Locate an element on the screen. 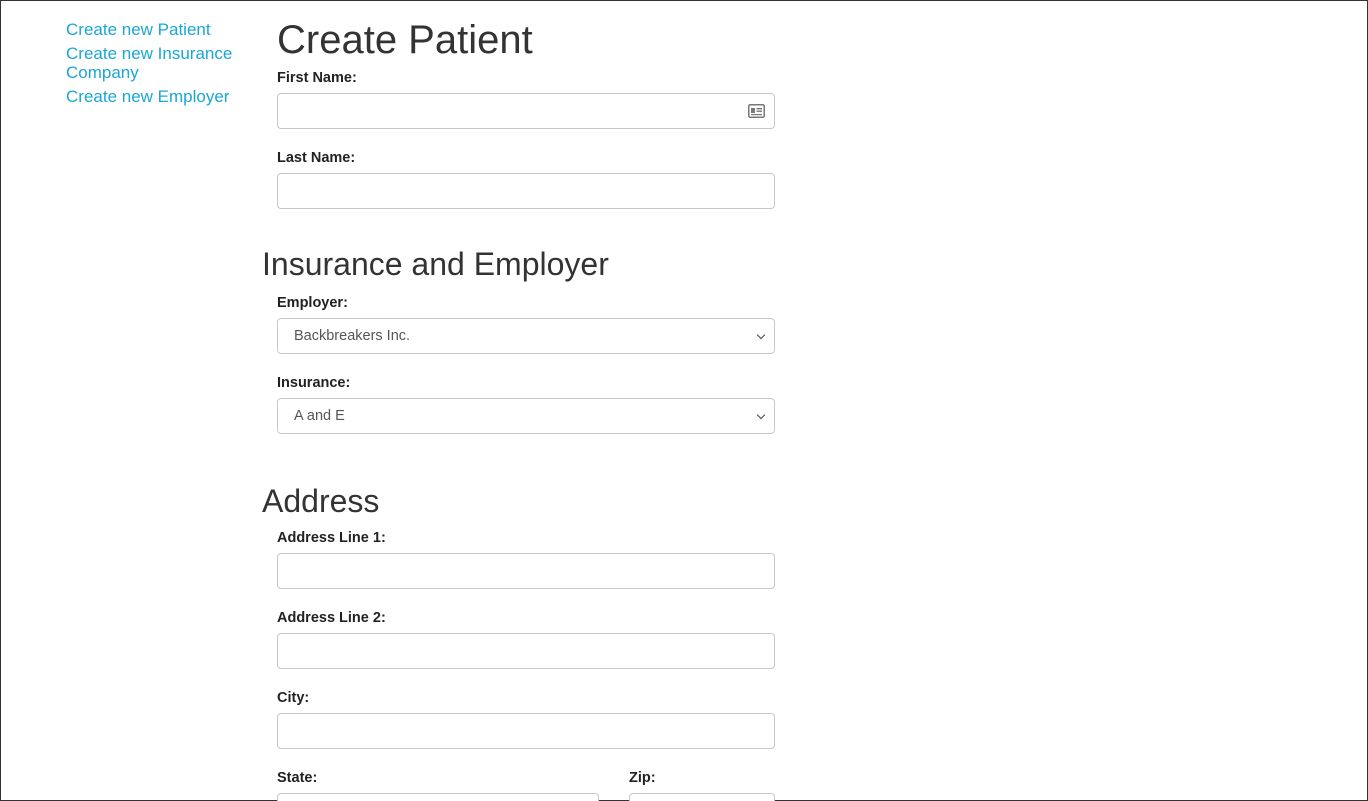 This screenshot has height=801, width=1368. state-group: State: is located at coordinates (438, 785).